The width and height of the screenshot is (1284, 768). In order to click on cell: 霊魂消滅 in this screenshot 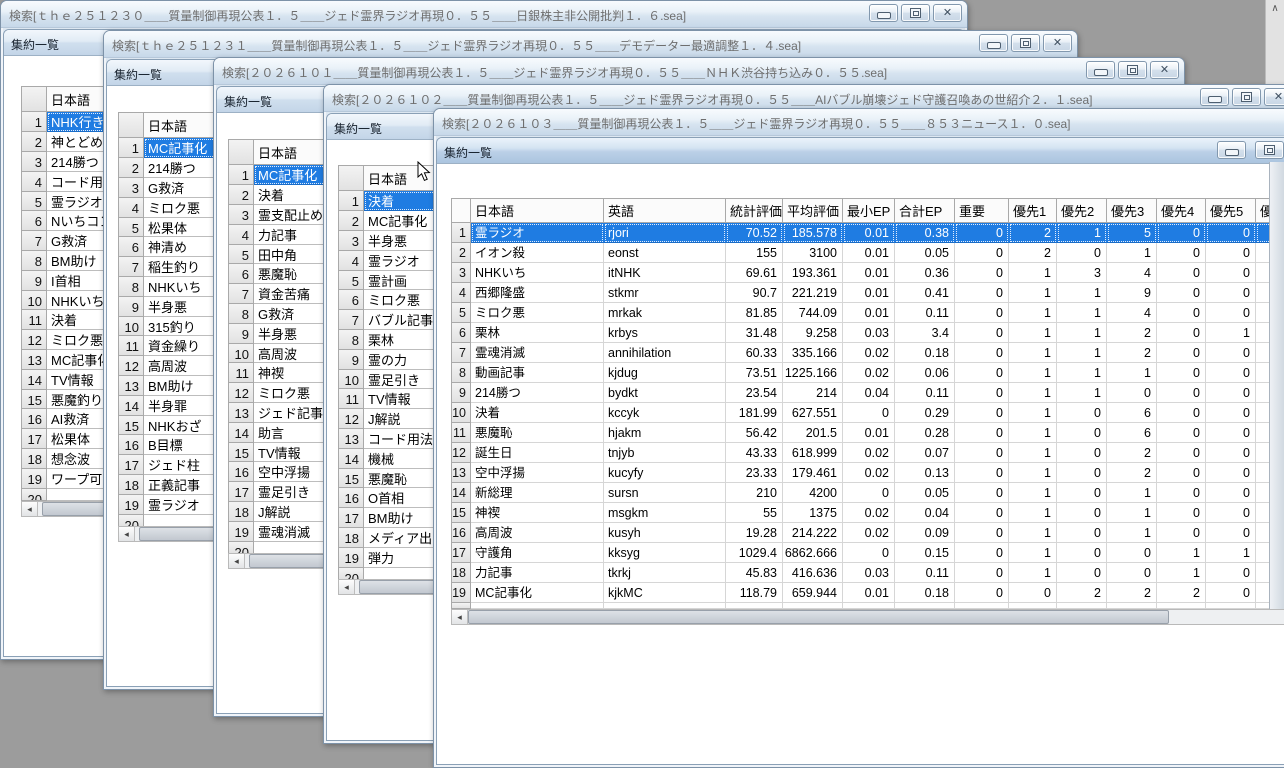, I will do `click(537, 353)`.